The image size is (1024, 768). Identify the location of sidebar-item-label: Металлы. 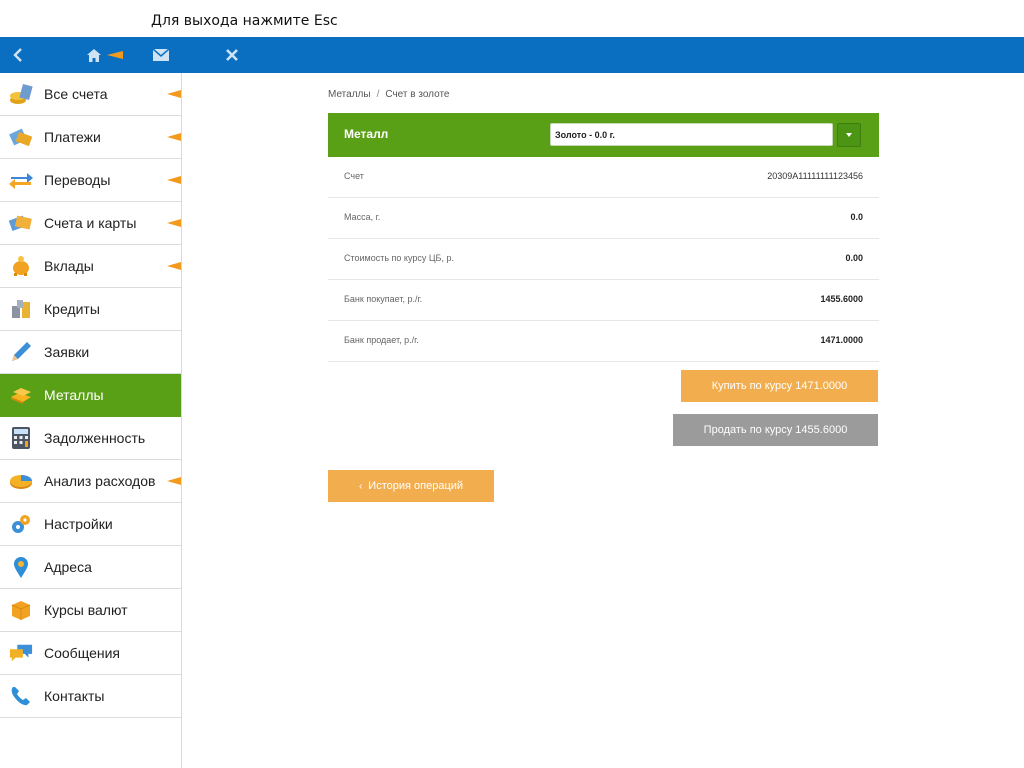
(74, 395).